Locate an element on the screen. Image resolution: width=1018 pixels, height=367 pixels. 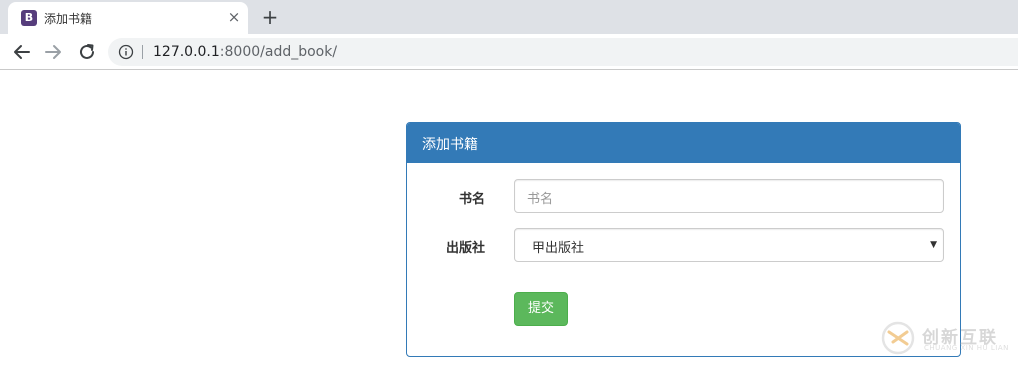
watermark-logo-icon is located at coordinates (898, 338).